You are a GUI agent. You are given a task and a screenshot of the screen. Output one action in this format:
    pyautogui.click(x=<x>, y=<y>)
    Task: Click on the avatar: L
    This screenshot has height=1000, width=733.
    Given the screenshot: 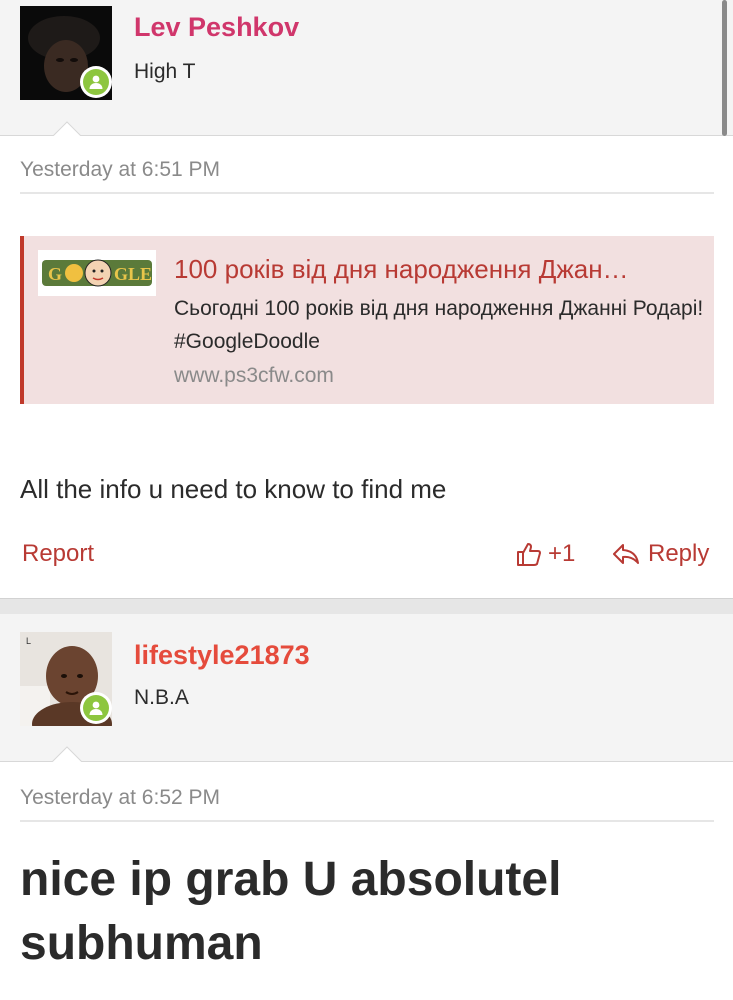 What is the action you would take?
    pyautogui.click(x=66, y=679)
    